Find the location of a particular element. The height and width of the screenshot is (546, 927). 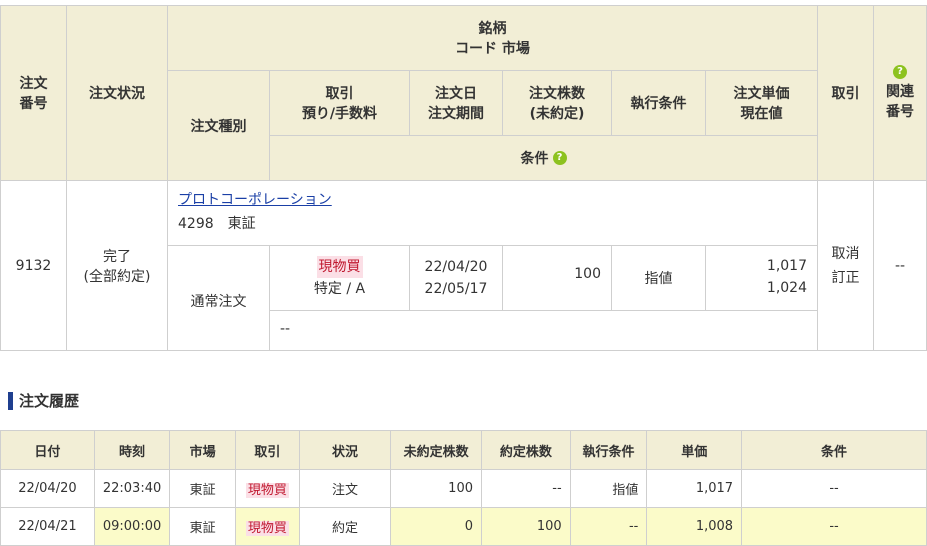

header-qty: 注文株数 (未約定) is located at coordinates (557, 103).